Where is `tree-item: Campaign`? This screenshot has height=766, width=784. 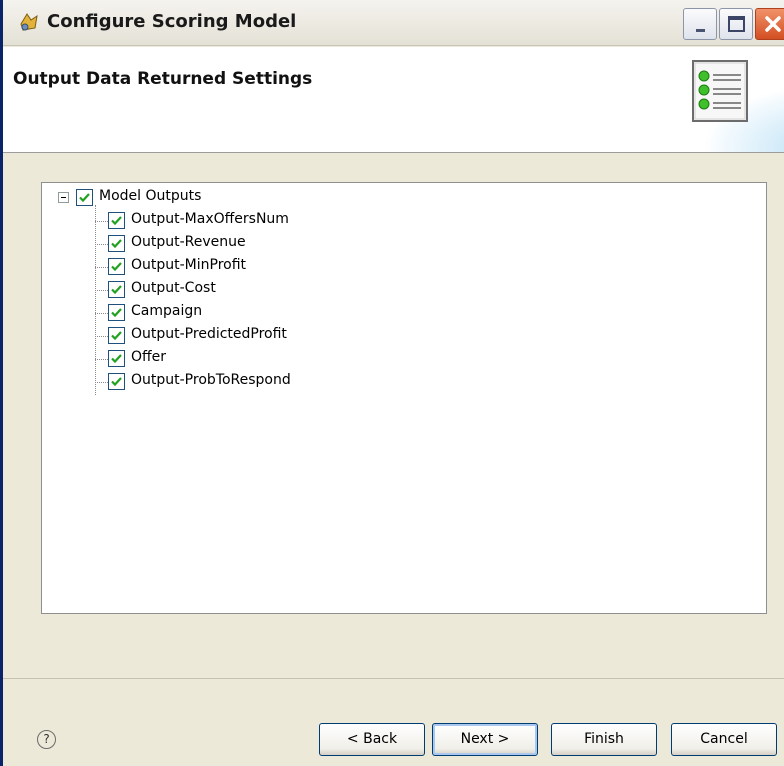 tree-item: Campaign is located at coordinates (252, 313).